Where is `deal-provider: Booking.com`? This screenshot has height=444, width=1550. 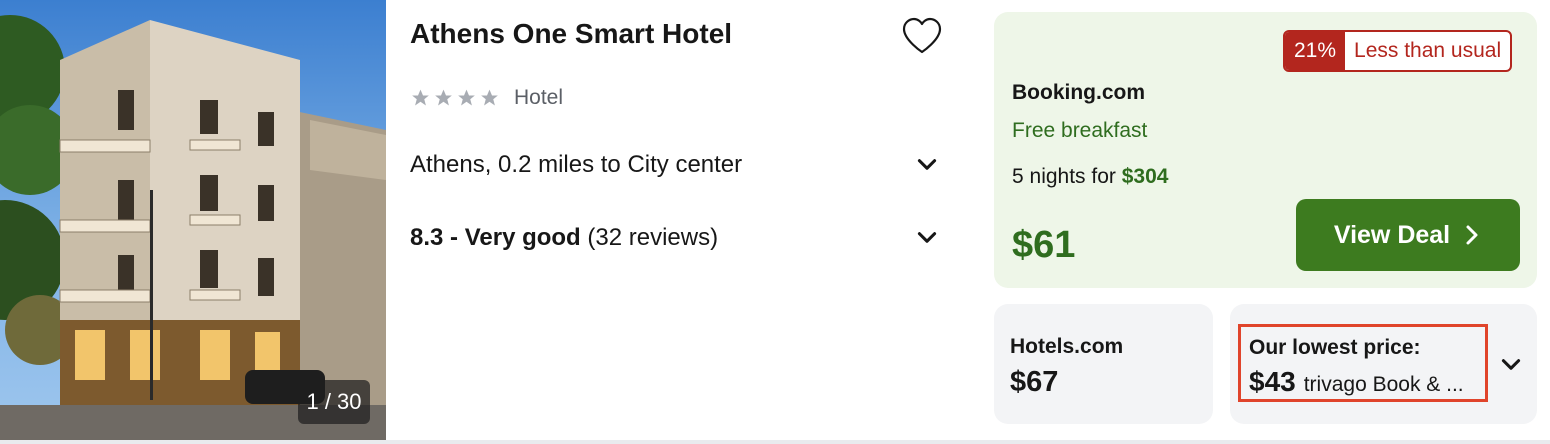 deal-provider: Booking.com is located at coordinates (1079, 92).